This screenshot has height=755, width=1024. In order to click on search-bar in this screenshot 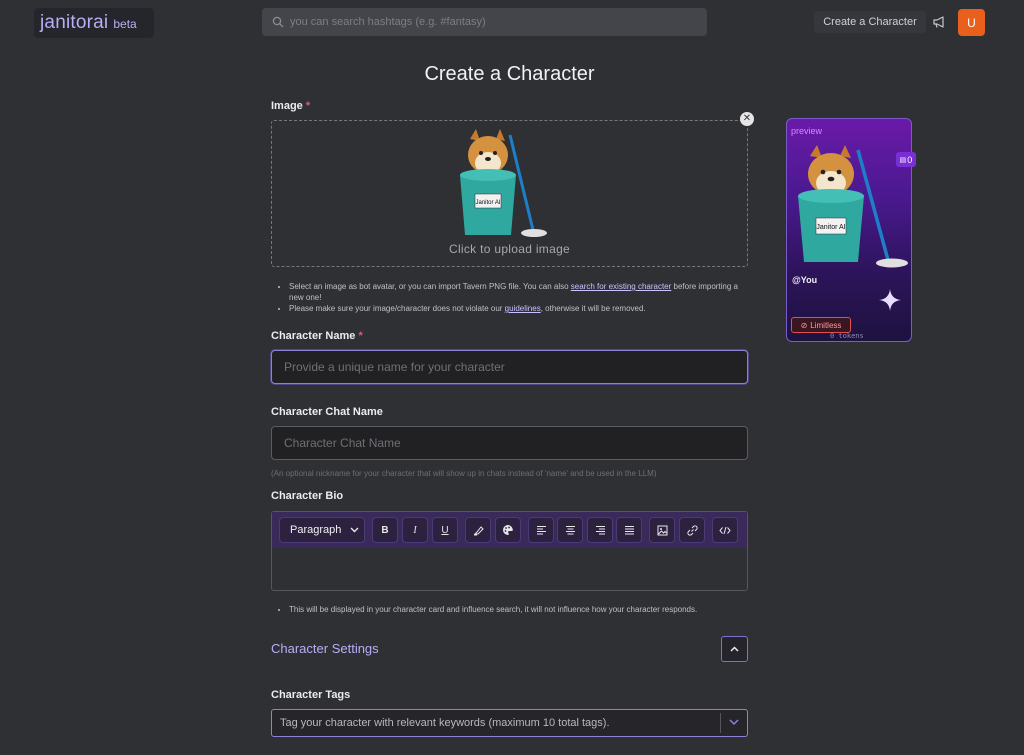, I will do `click(484, 22)`.